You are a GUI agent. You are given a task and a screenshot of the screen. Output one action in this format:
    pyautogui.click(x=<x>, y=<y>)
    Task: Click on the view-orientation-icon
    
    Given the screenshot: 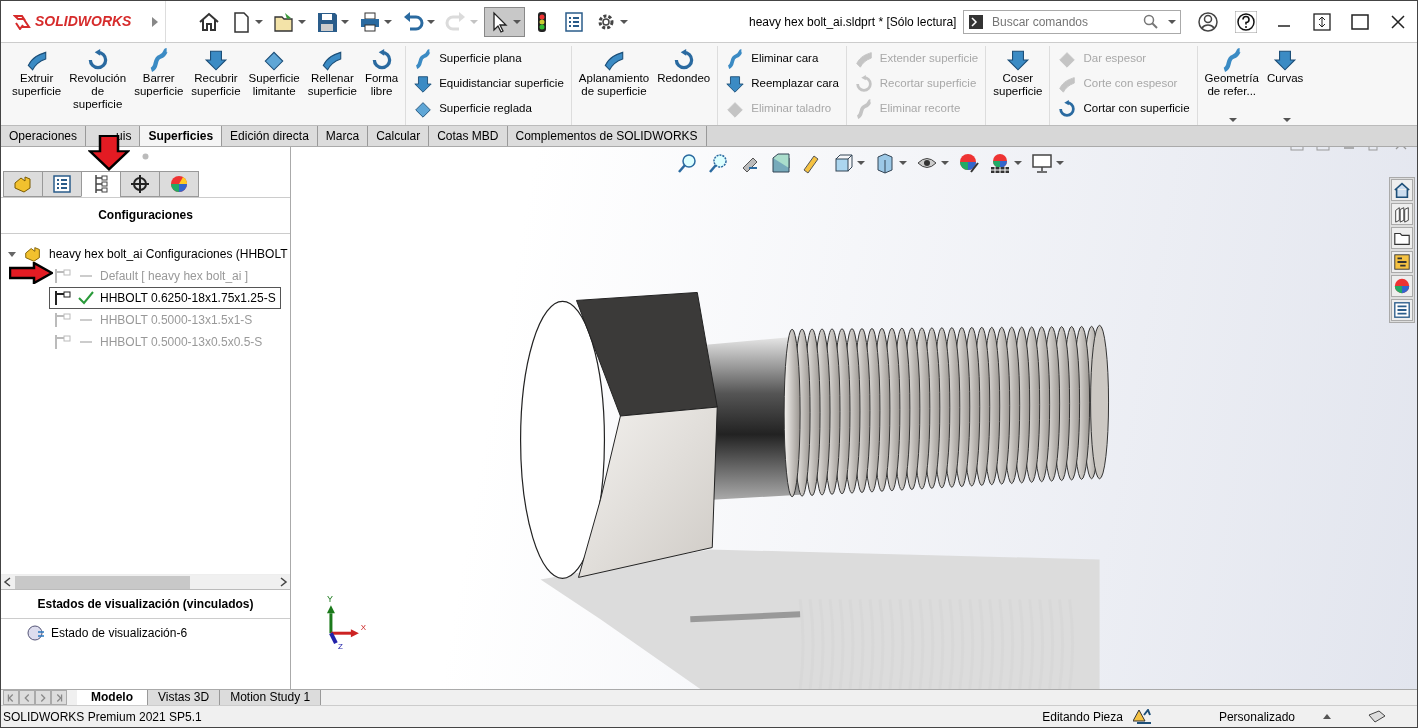 What is the action you would take?
    pyautogui.click(x=843, y=163)
    